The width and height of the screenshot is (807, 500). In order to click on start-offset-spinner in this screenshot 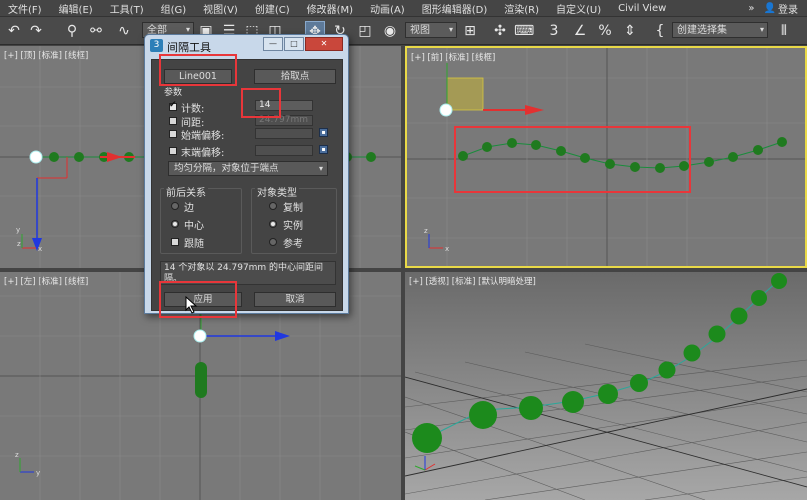, I will do `click(284, 133)`.